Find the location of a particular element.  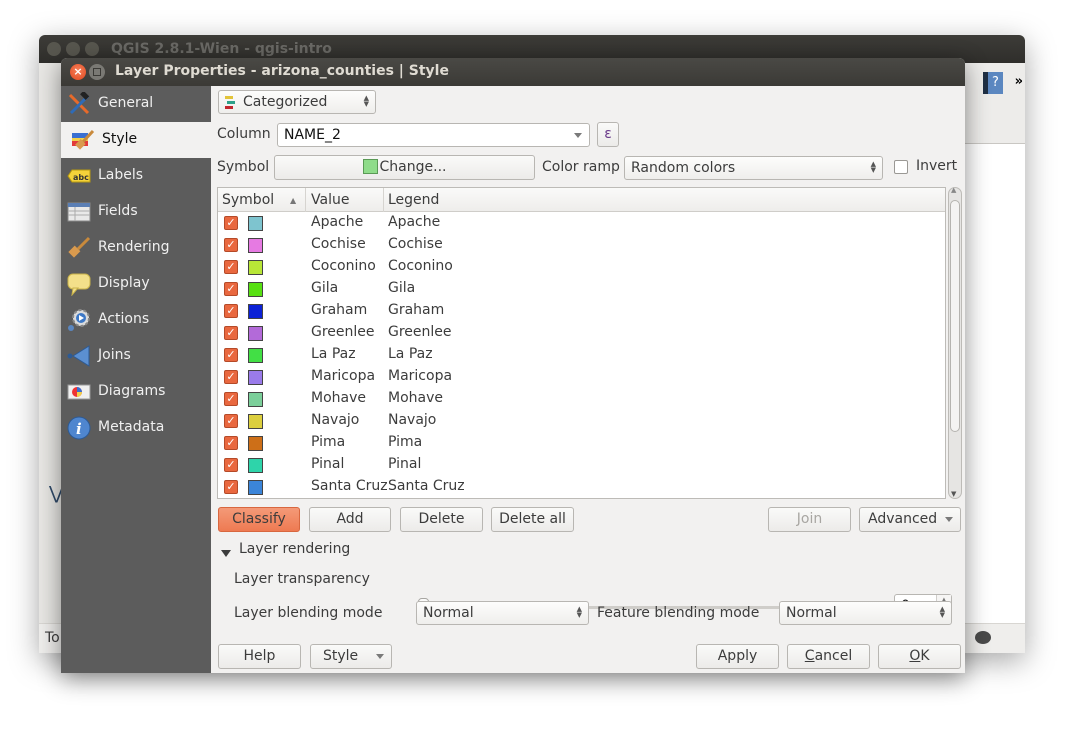

category-value: Apache is located at coordinates (337, 222).